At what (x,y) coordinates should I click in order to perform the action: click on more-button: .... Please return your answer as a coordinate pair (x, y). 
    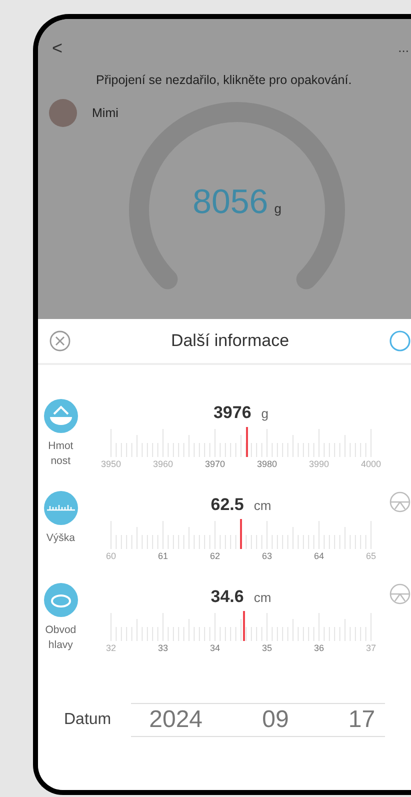
    Looking at the image, I should click on (403, 48).